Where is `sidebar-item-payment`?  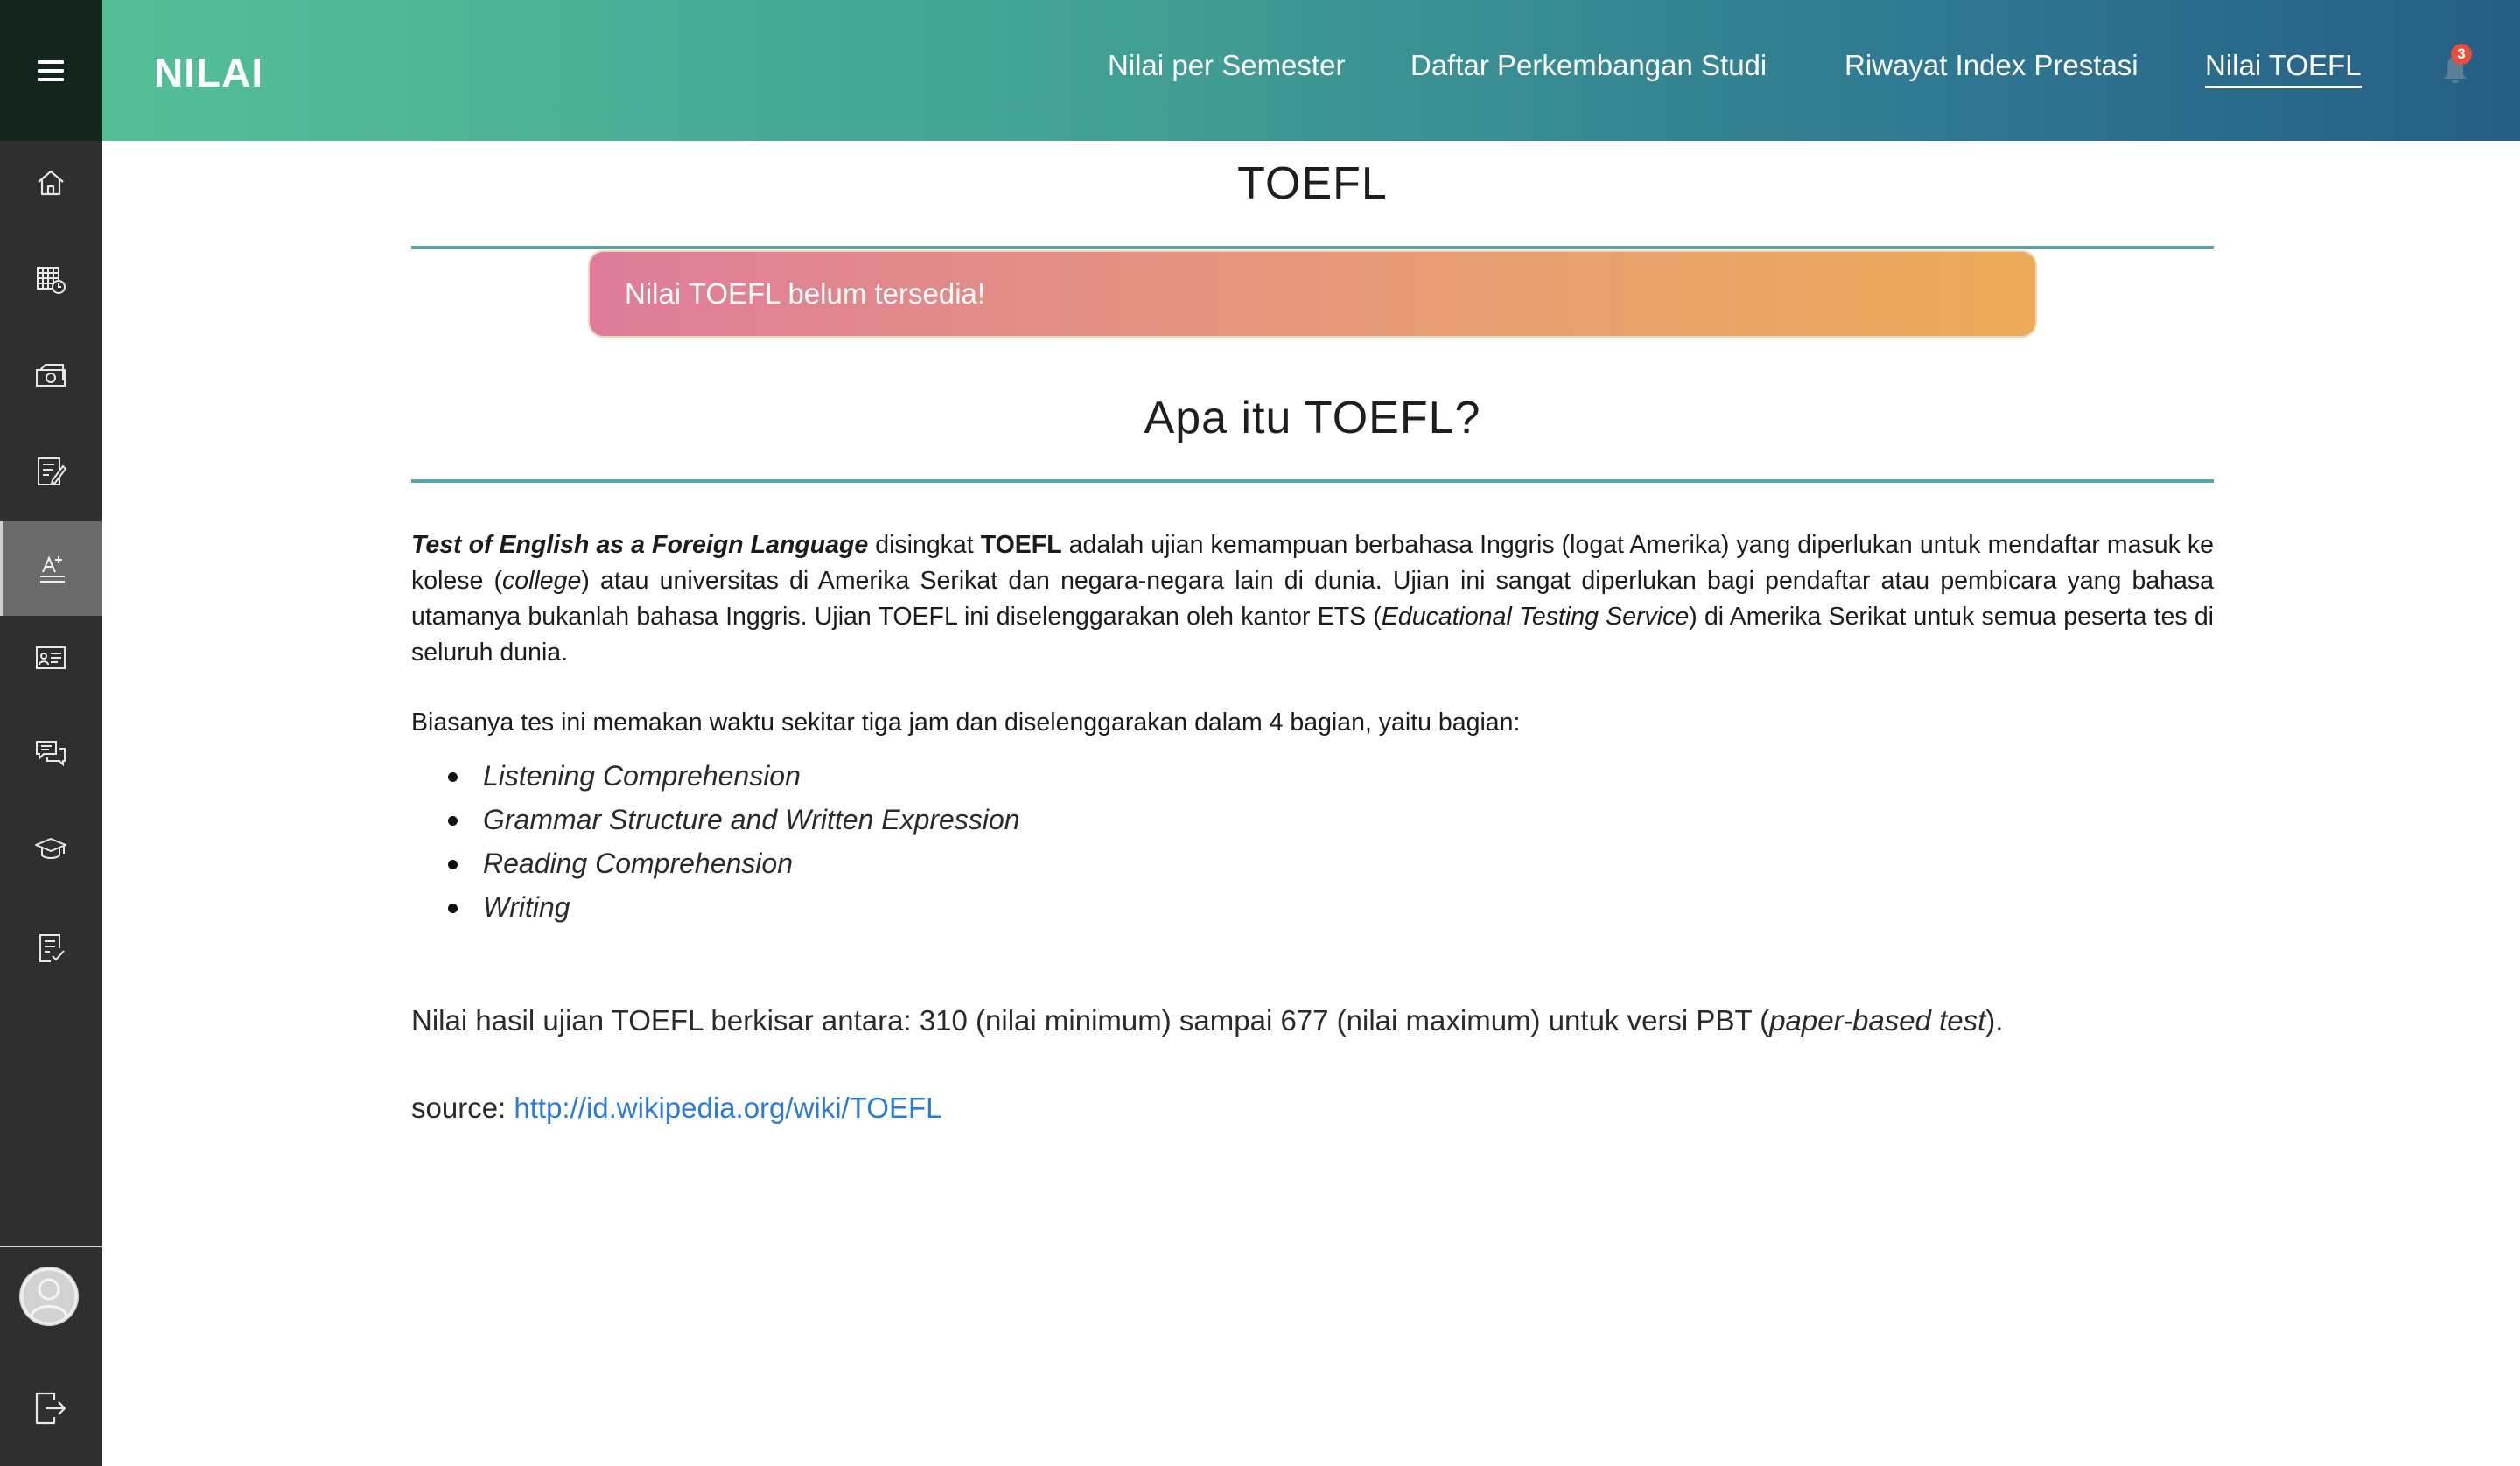
sidebar-item-payment is located at coordinates (51, 375).